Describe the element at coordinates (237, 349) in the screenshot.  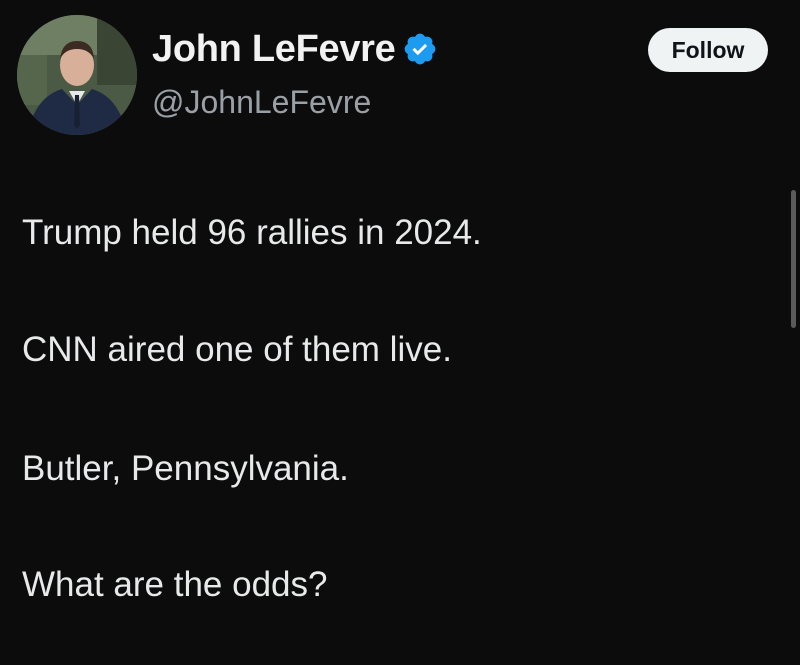
I see `tweet-text-line: CNN aired one of them live.` at that location.